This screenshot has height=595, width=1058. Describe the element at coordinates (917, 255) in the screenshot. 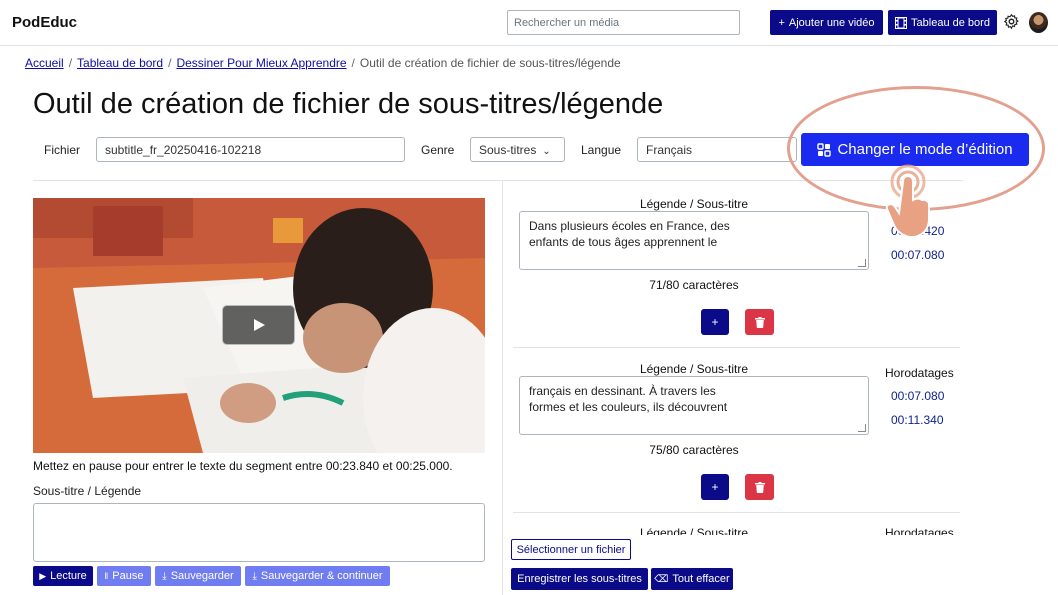

I see `timestamp-end: 00:07.080` at that location.